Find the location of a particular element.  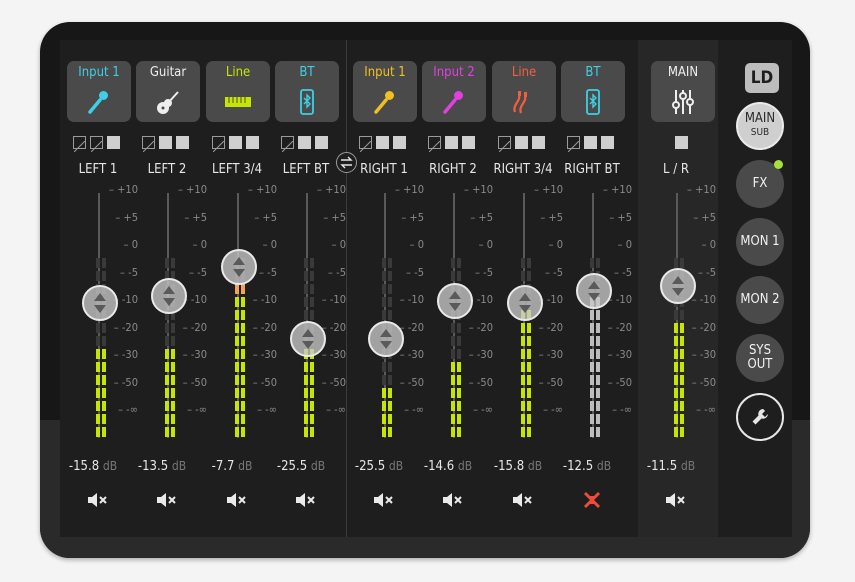

fader-db-value: -25.5 dB is located at coordinates (379, 466).